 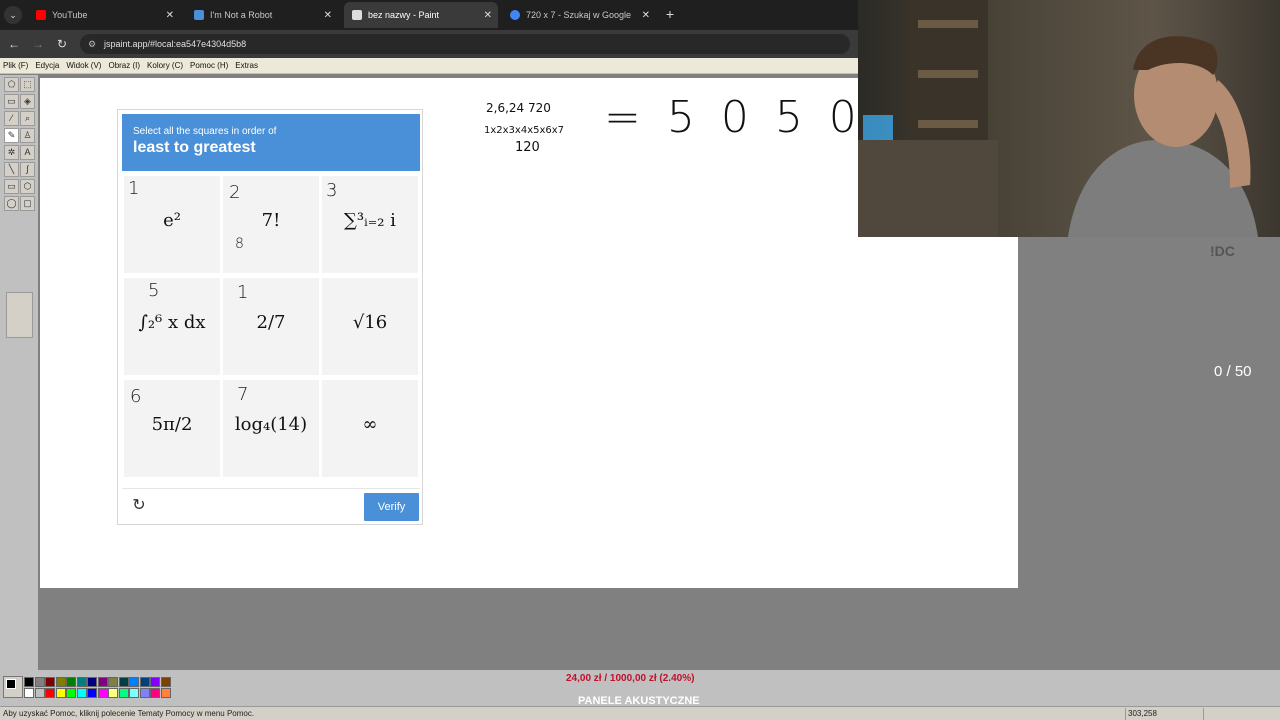 What do you see at coordinates (524, 130) in the screenshot?
I see `scribble-product: 1x2x3x4x5x6x7` at bounding box center [524, 130].